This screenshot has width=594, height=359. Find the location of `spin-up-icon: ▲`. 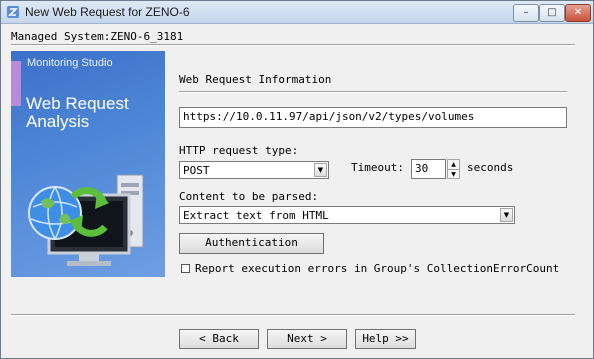

spin-up-icon: ▲ is located at coordinates (453, 165).